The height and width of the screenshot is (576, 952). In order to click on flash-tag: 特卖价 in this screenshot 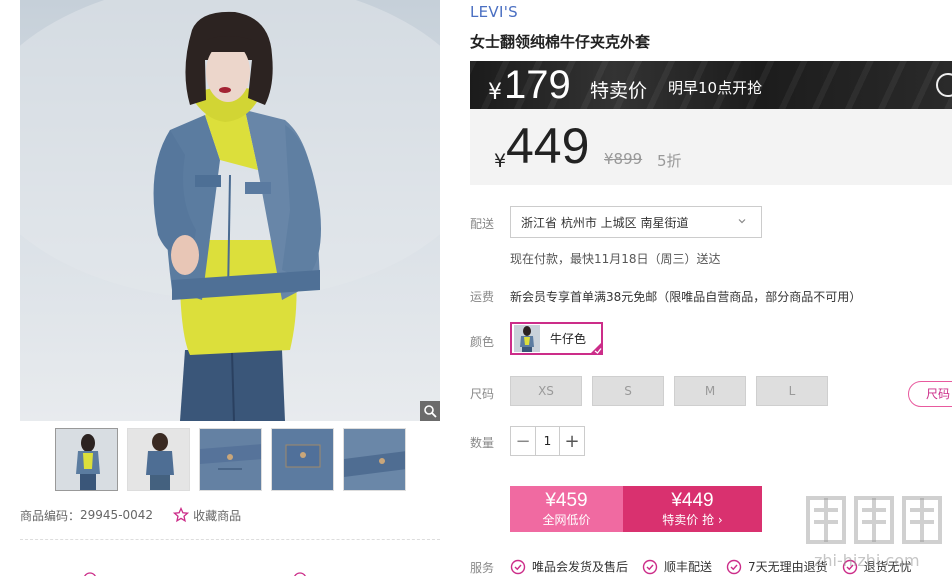, I will do `click(619, 91)`.